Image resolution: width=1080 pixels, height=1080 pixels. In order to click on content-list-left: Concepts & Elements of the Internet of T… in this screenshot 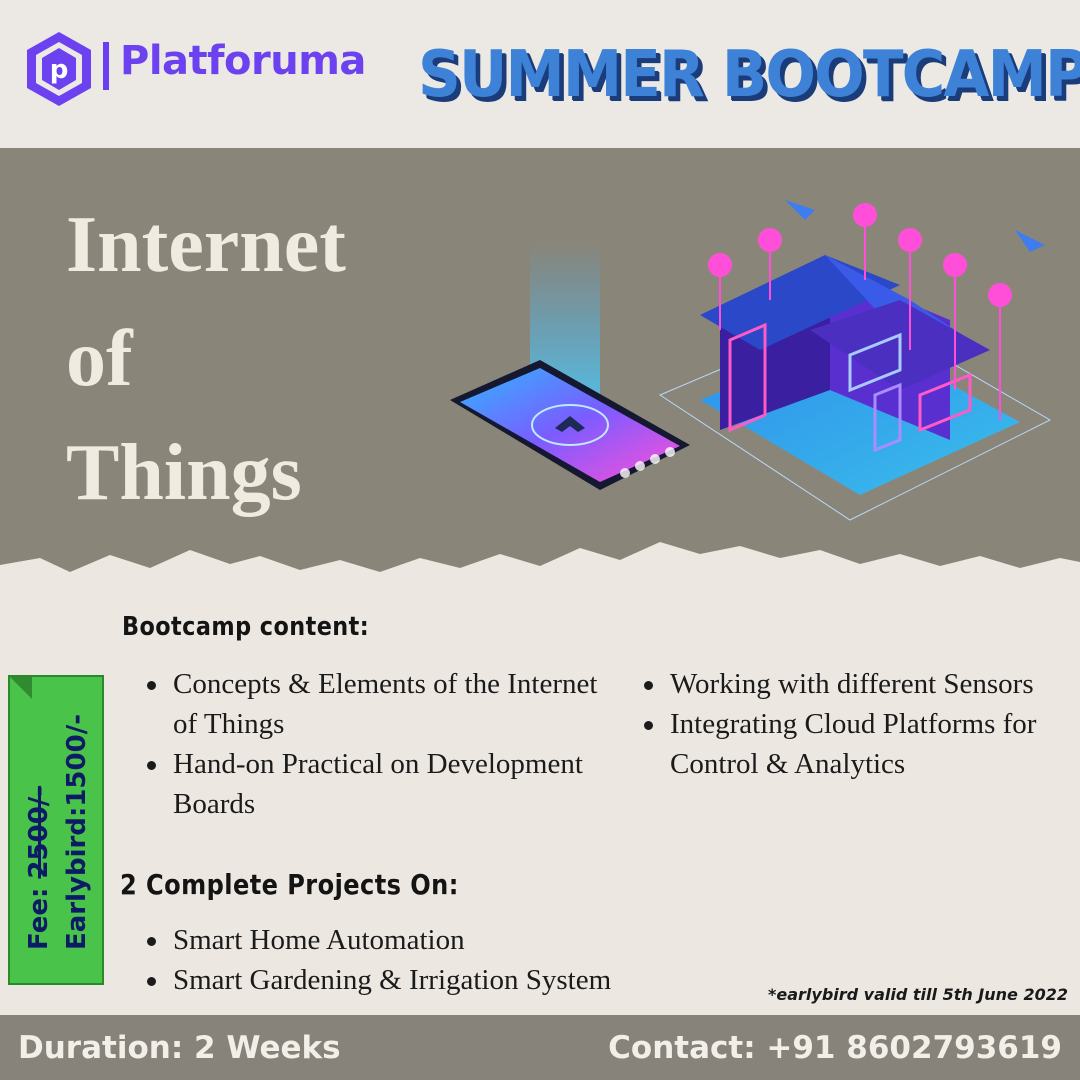, I will do `click(380, 744)`.